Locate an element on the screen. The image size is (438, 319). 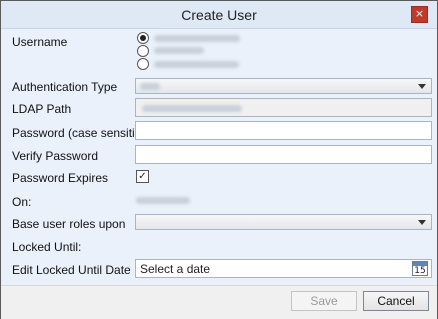
calendar-day: 15 is located at coordinates (420, 271).